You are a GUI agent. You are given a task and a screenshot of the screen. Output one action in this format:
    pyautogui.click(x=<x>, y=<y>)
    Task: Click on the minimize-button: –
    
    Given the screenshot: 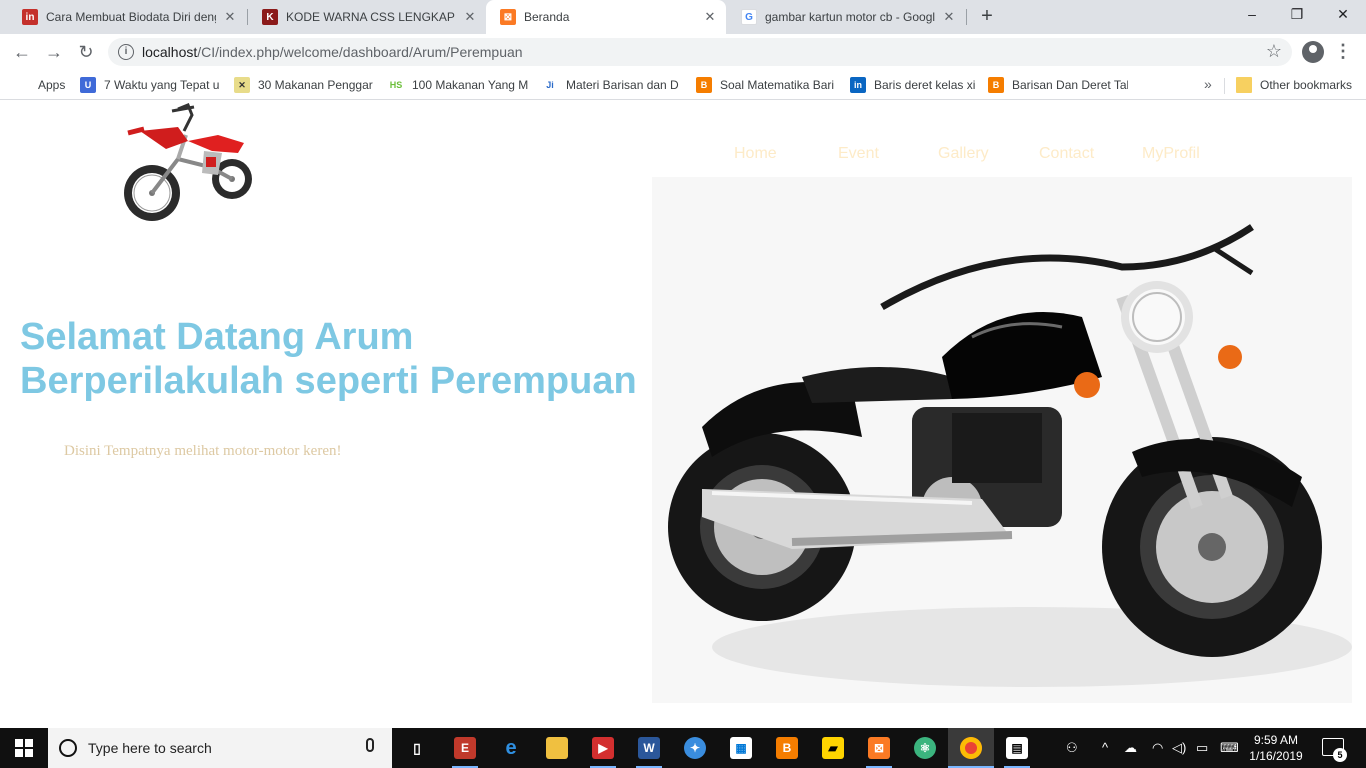 What is the action you would take?
    pyautogui.click(x=1252, y=15)
    